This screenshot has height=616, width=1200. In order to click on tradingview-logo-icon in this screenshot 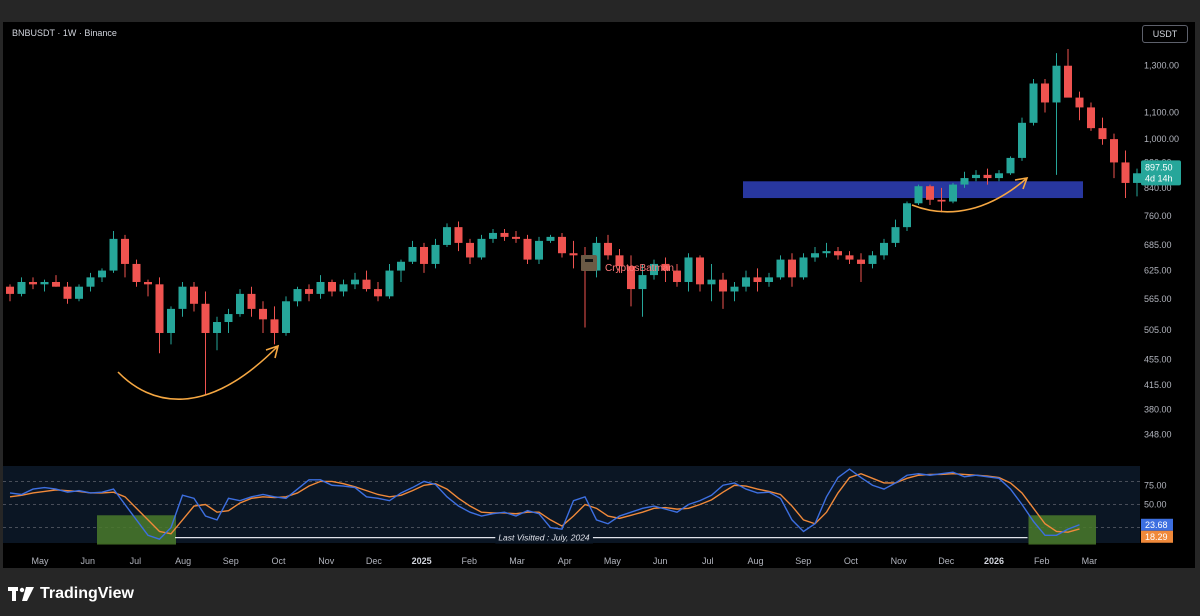, I will do `click(21, 594)`.